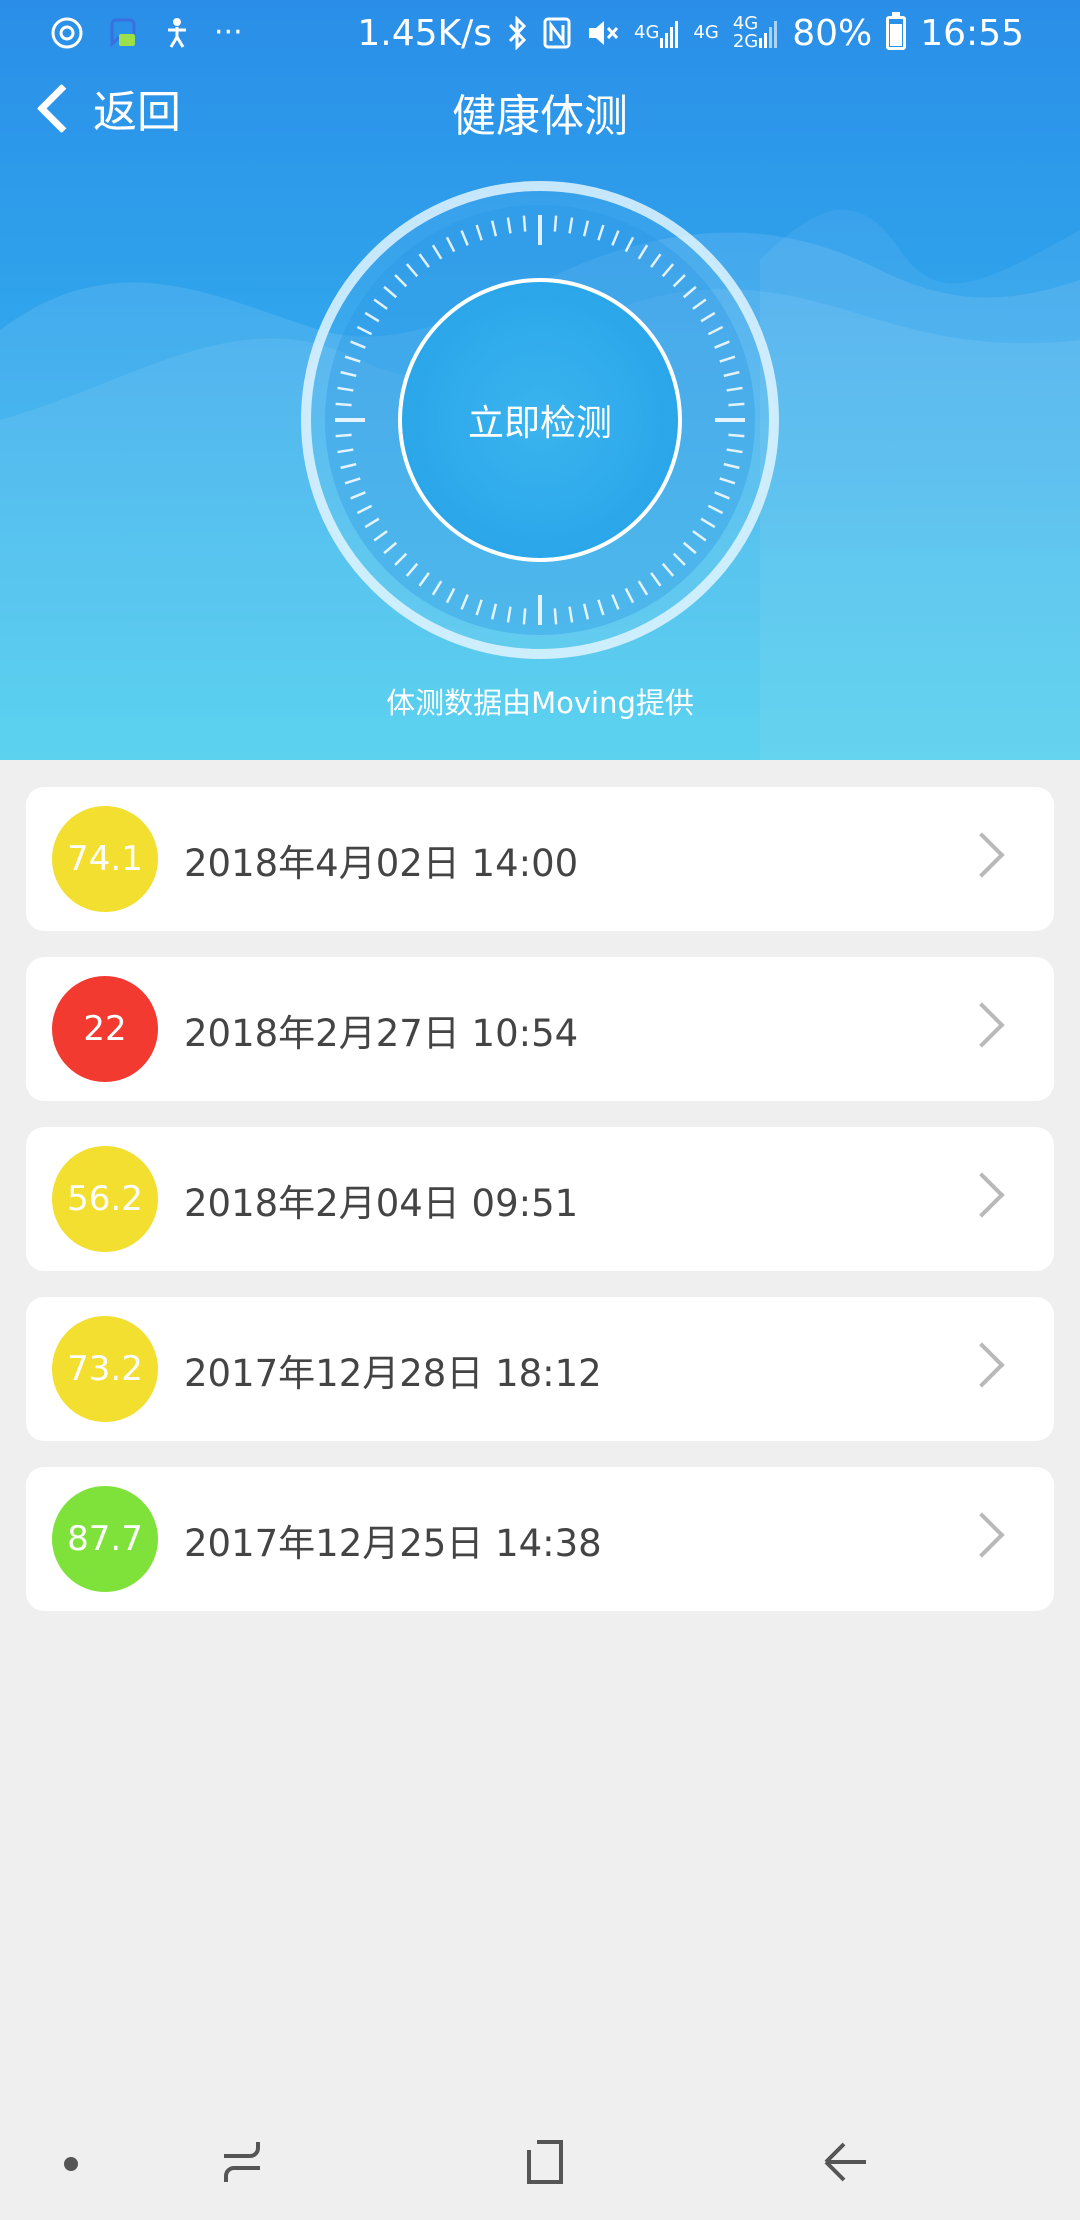 The image size is (1080, 2220). I want to click on more-dots-icon: ···, so click(228, 32).